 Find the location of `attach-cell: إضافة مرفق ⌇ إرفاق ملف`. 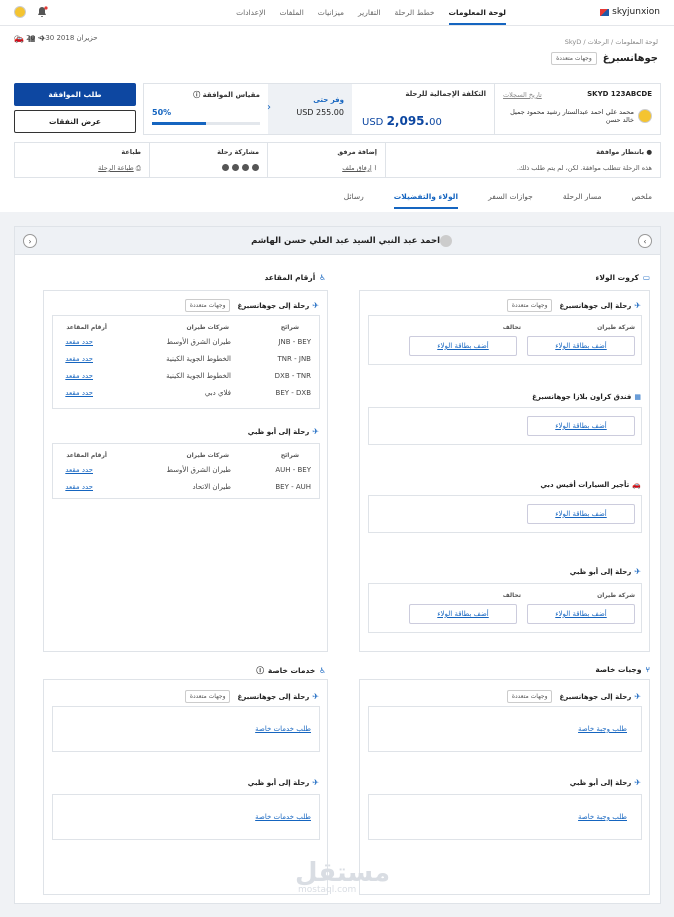

attach-cell: إضافة مرفق ⌇ إرفاق ملف is located at coordinates (326, 160).